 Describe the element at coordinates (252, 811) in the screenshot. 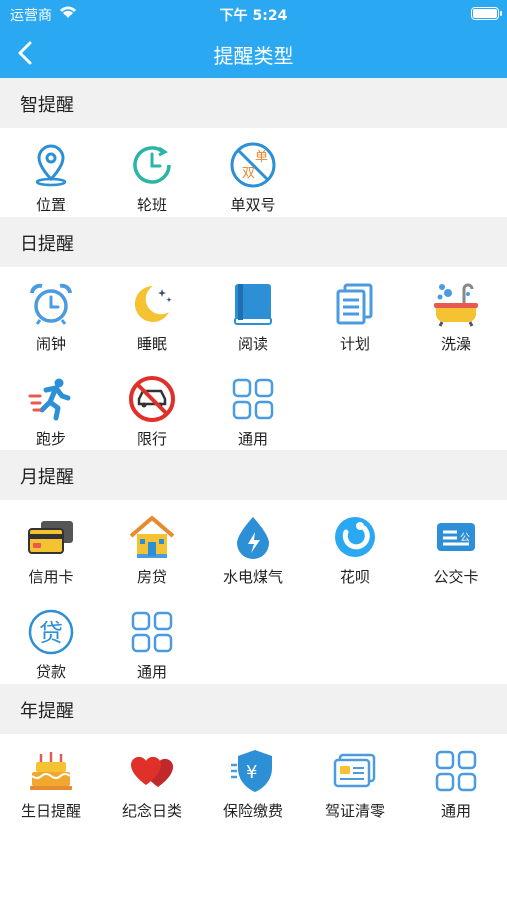

I see `item-label: 保险缴费` at that location.